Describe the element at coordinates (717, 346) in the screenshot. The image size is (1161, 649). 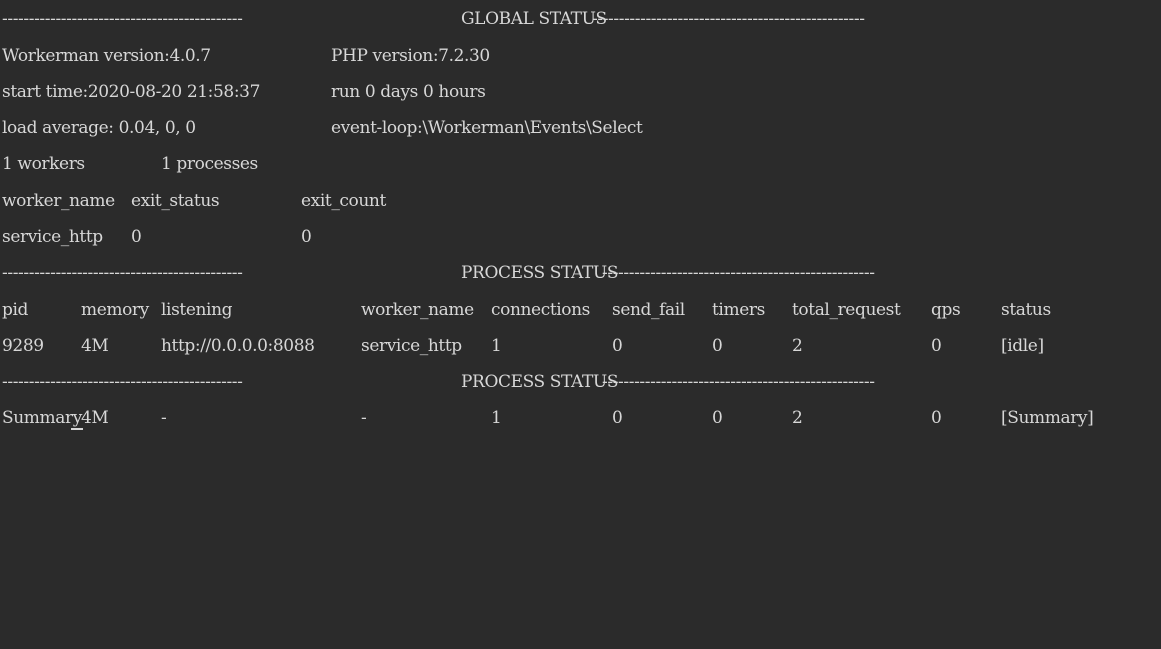
I see `cell-timers: 0` at that location.